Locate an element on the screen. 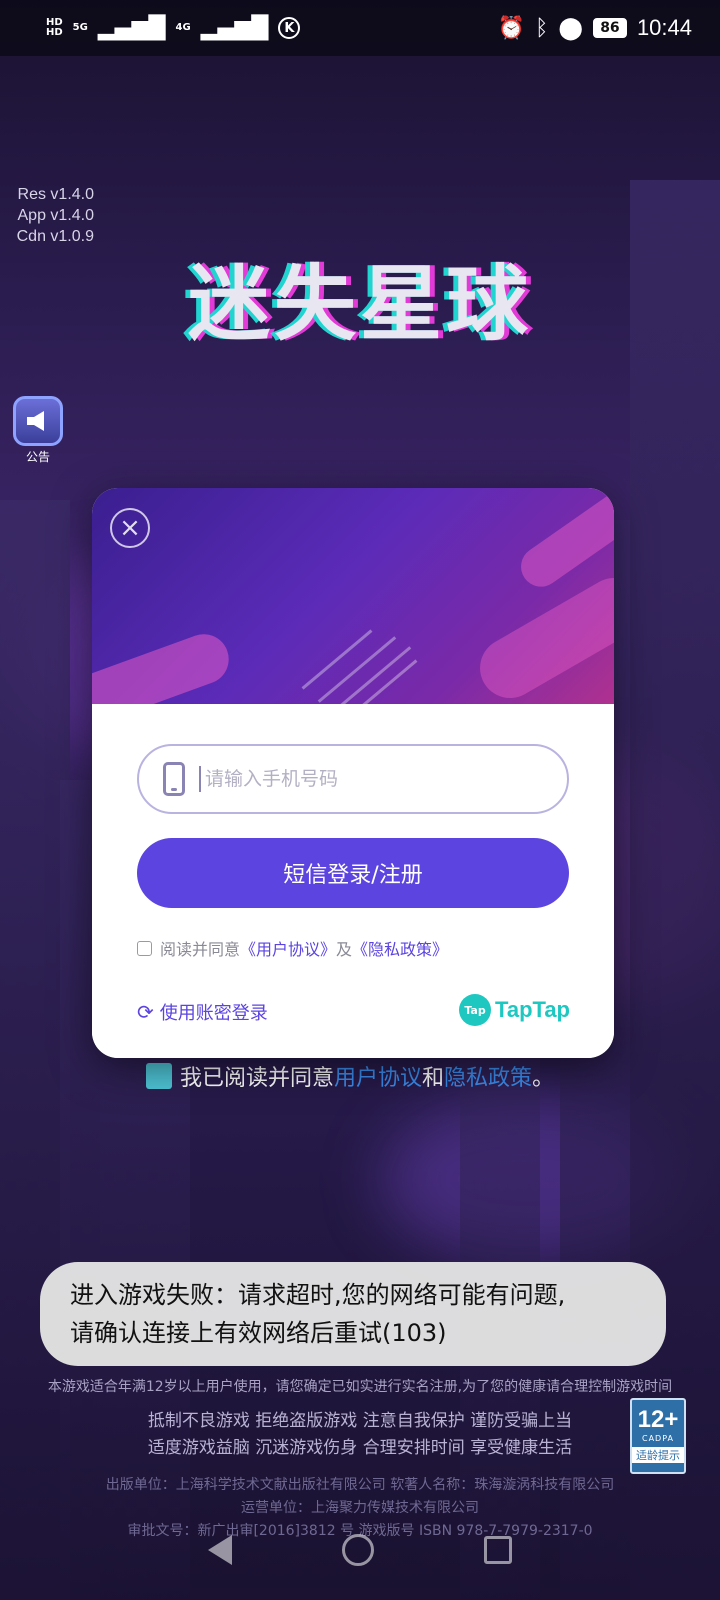  agree-prefix: 阅读并同意 is located at coordinates (200, 949).